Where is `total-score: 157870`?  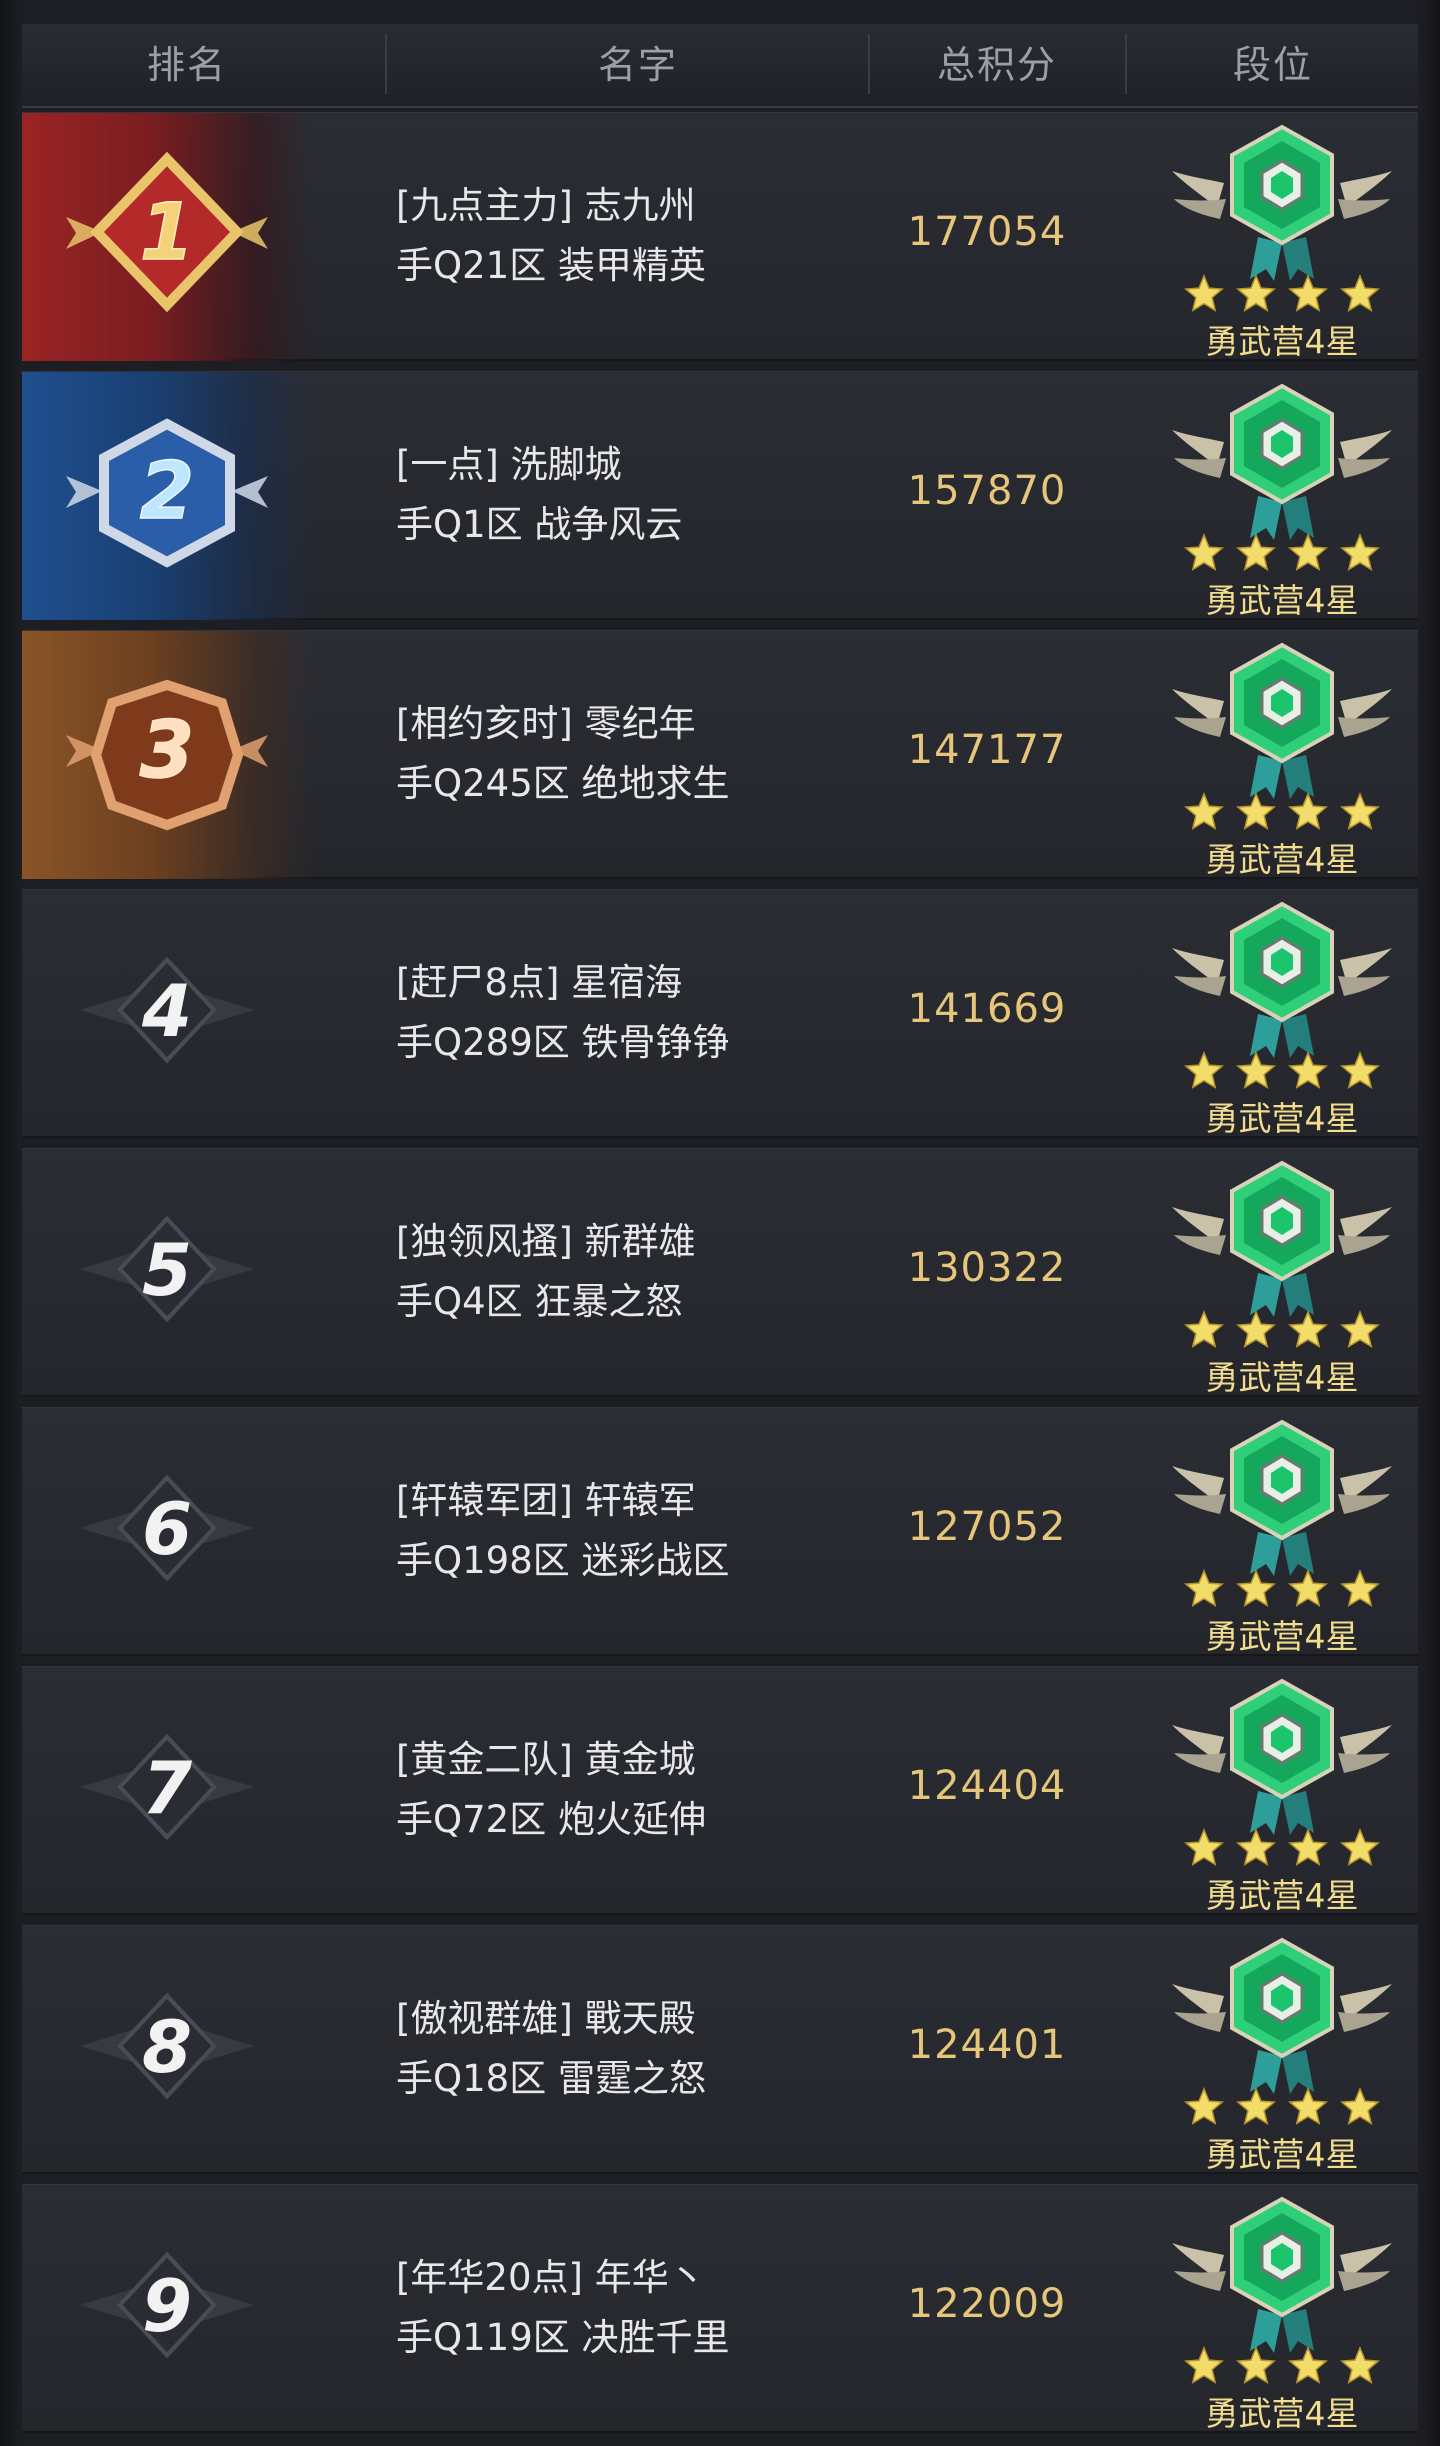
total-score: 157870 is located at coordinates (987, 491).